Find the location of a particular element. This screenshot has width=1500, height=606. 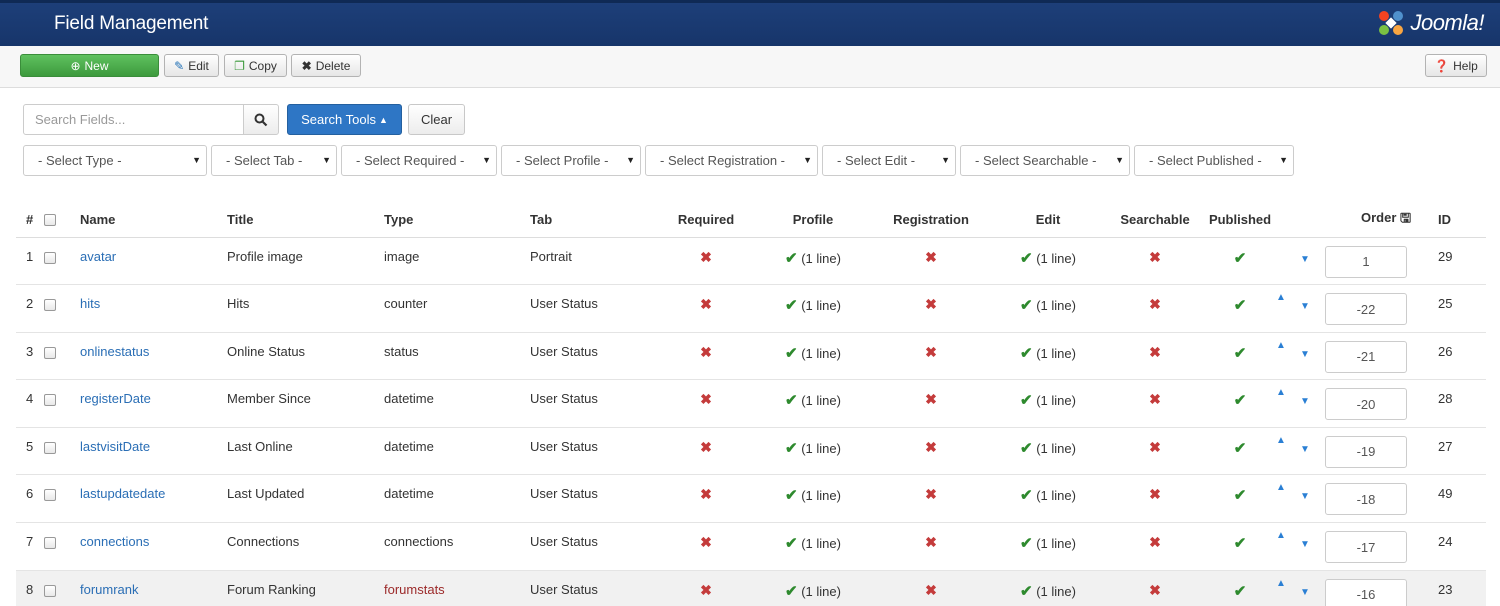

col-name: Name is located at coordinates (153, 220).